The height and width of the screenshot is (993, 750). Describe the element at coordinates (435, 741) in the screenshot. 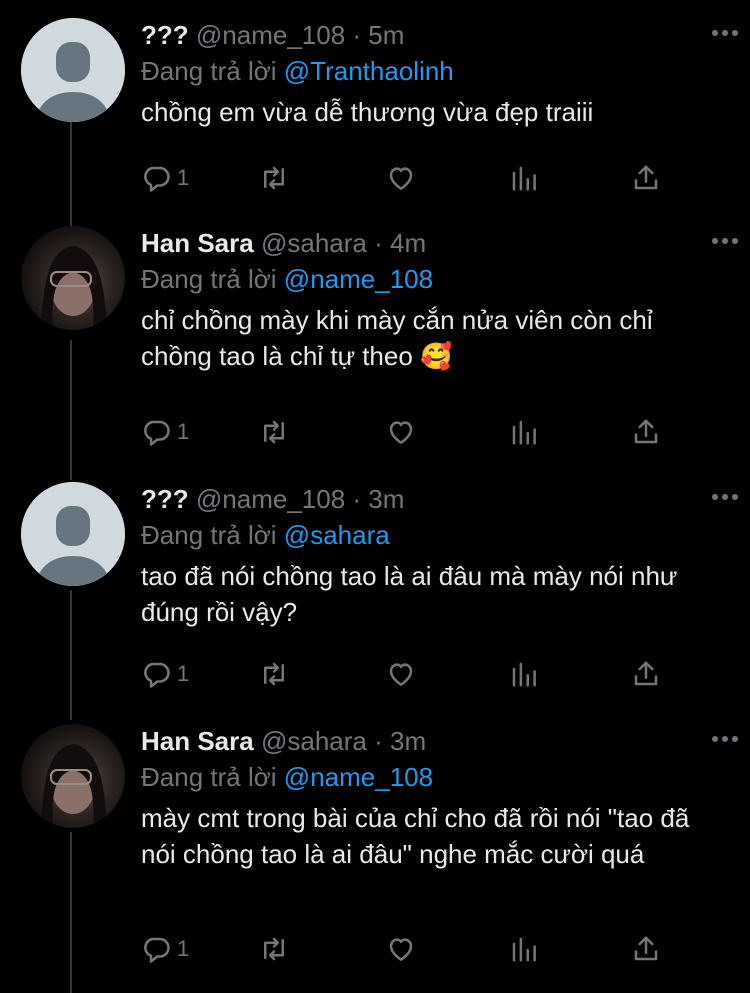

I see `tweet-header: Han Sara @sahara · 3m` at that location.